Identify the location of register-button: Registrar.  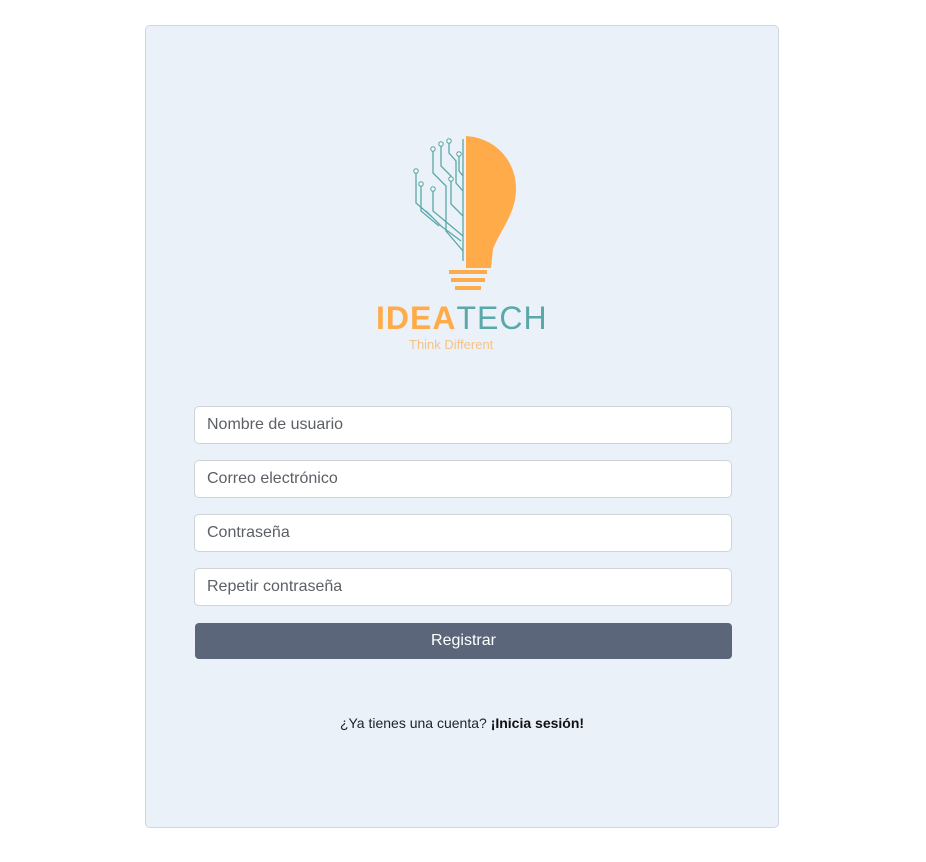
(463, 641).